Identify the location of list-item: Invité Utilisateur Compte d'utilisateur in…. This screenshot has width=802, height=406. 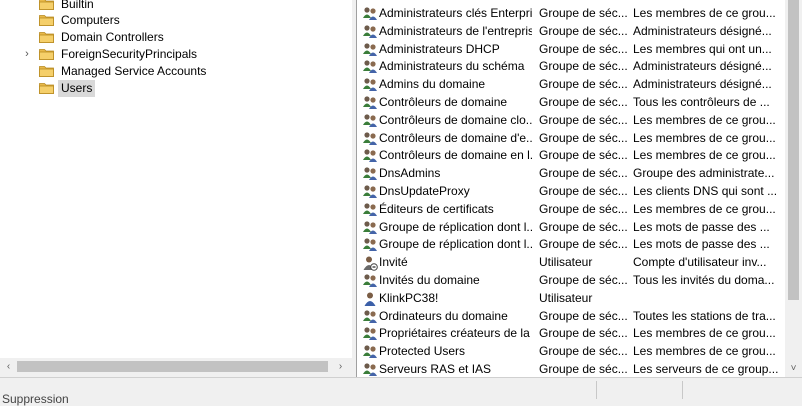
(571, 263).